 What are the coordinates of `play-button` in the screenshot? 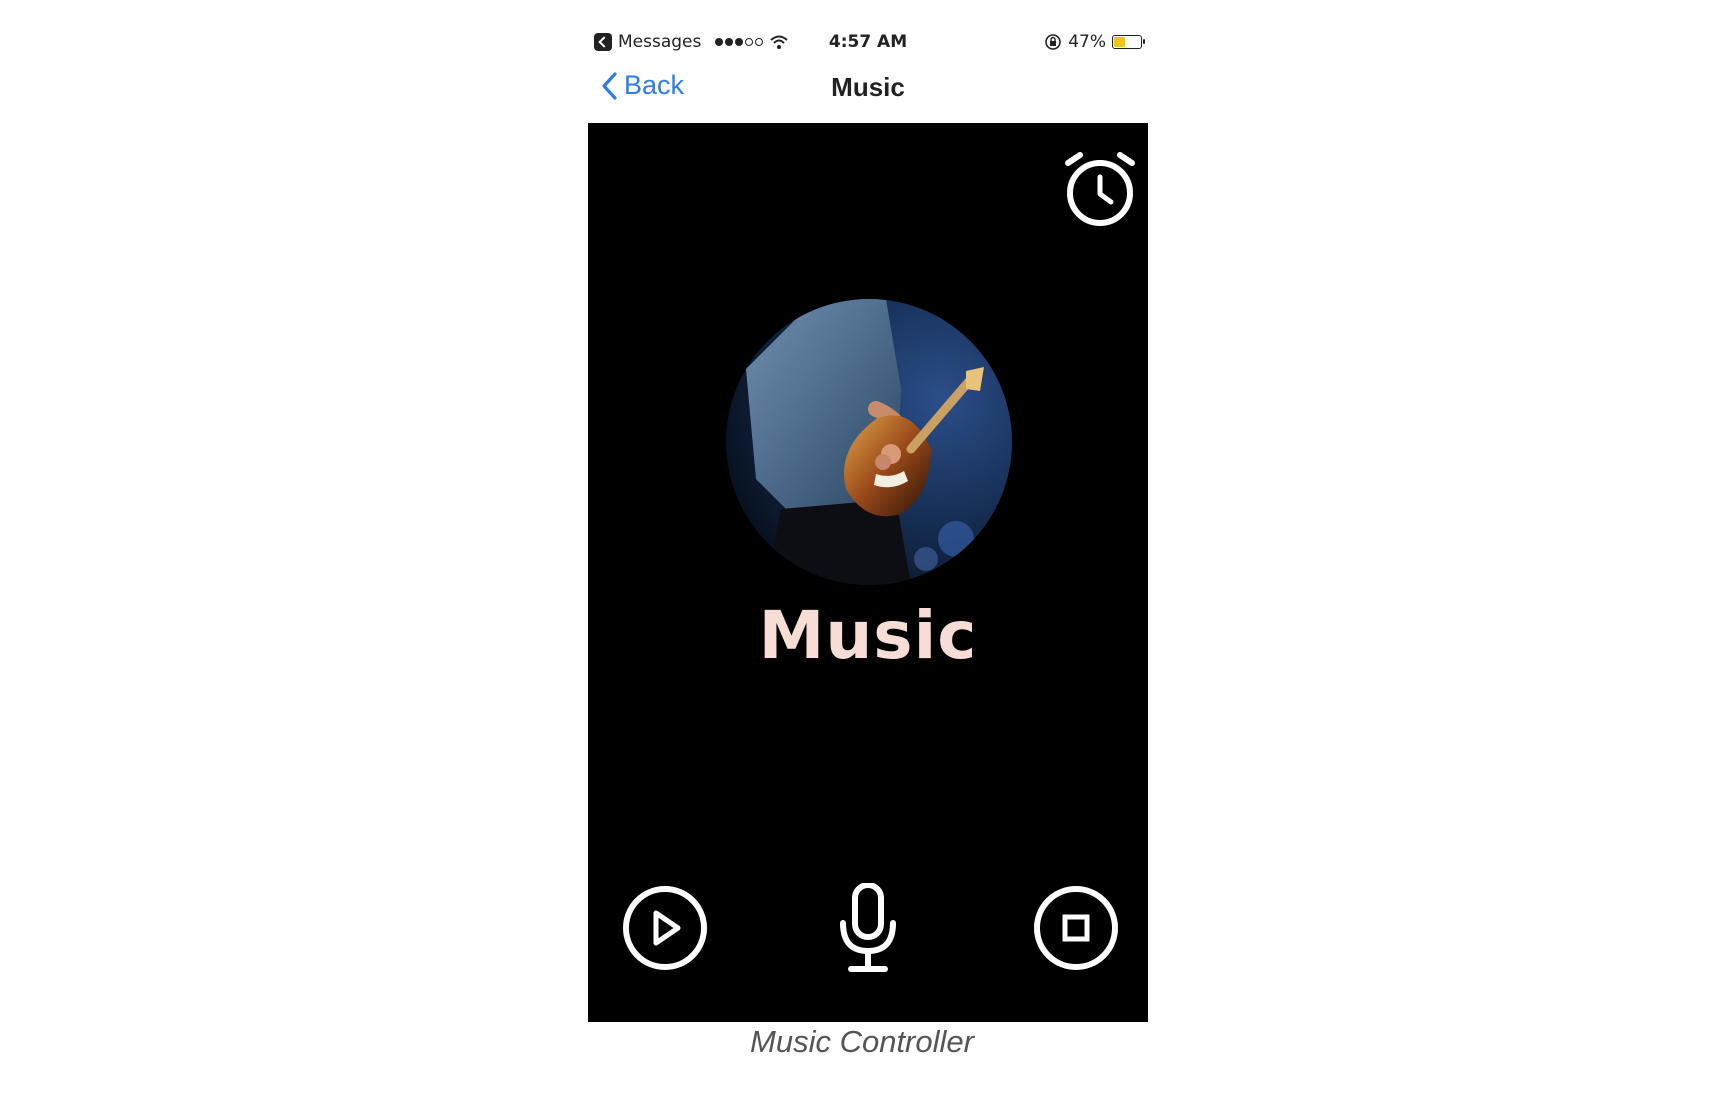 It's located at (665, 928).